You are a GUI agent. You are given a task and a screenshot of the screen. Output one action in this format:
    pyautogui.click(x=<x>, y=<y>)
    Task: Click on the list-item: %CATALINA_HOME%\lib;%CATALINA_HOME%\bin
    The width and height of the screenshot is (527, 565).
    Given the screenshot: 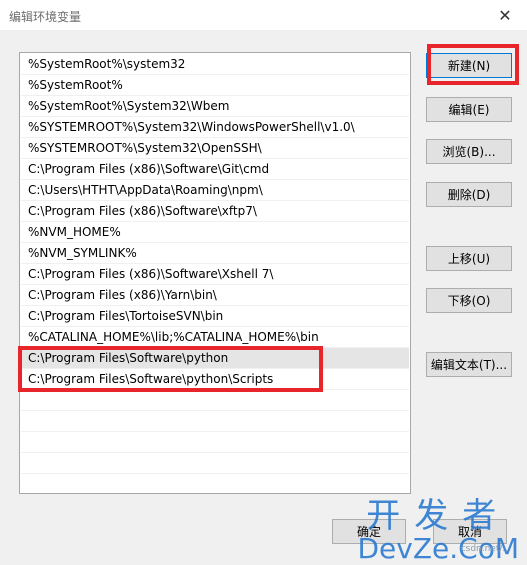 What is the action you would take?
    pyautogui.click(x=215, y=337)
    